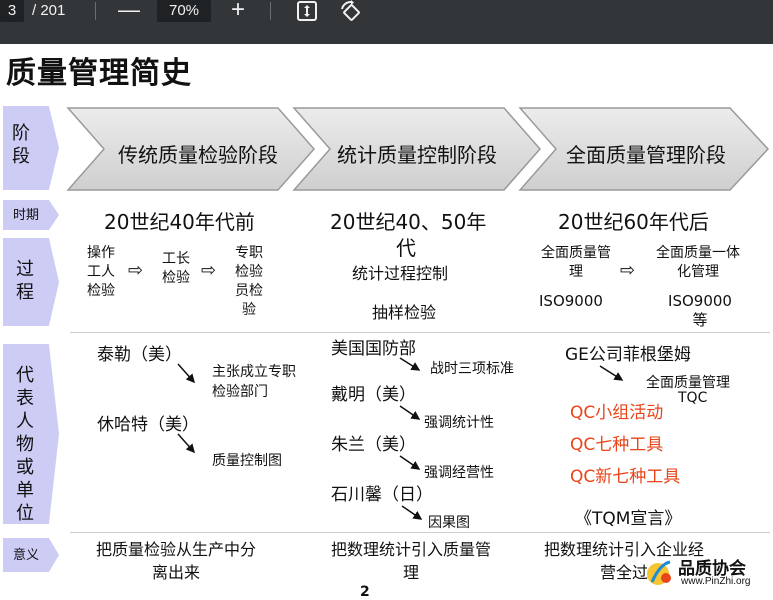 The height and width of the screenshot is (600, 773). I want to click on watermark-logo-icon, so click(659, 571).